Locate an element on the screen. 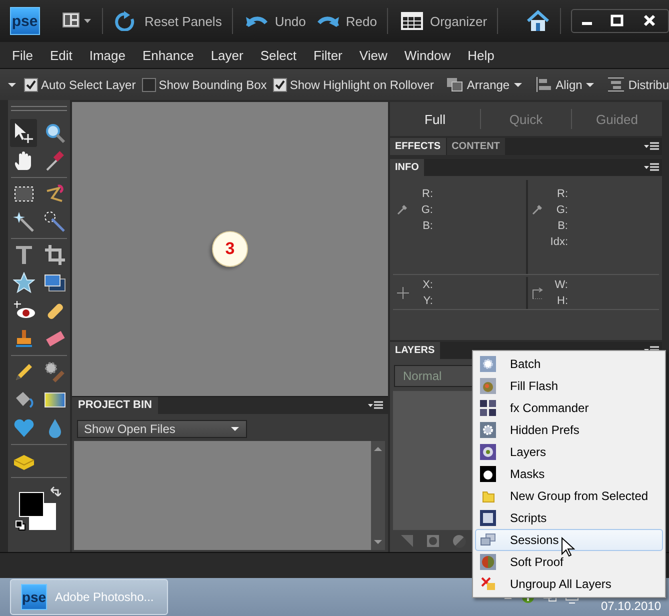  menu-item: Hidden Prefs is located at coordinates (569, 430).